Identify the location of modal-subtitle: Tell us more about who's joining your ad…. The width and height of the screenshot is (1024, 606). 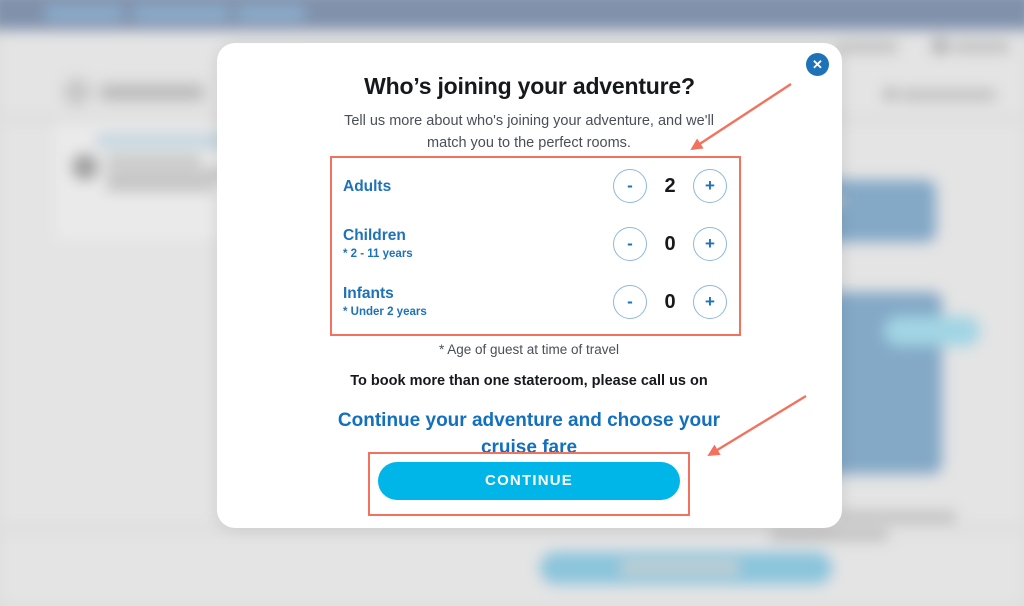
(529, 132).